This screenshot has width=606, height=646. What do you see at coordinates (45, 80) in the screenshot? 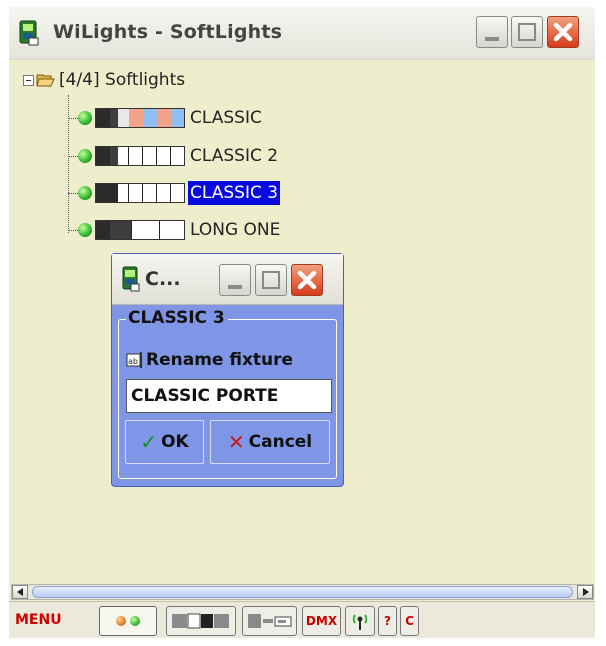
I see `open-folder-icon` at bounding box center [45, 80].